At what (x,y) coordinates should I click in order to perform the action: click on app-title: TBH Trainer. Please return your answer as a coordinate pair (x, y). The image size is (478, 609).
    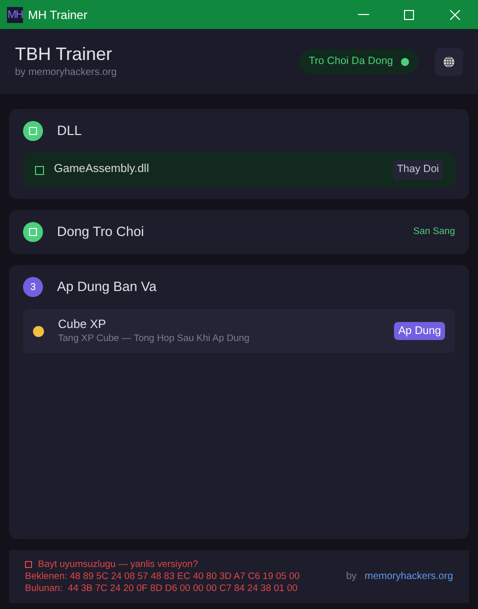
    Looking at the image, I should click on (64, 53).